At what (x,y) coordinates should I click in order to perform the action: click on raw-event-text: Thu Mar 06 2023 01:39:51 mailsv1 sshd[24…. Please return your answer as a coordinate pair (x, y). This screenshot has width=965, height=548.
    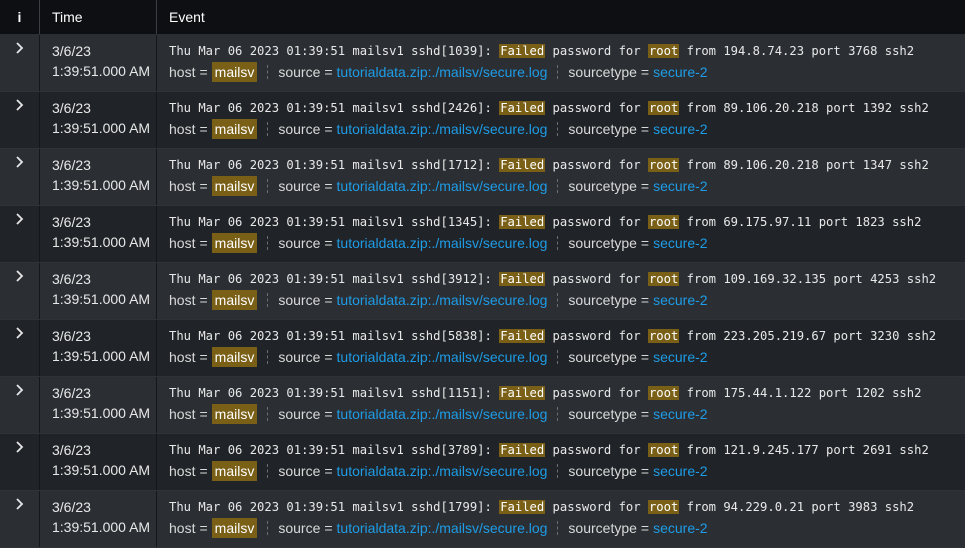
    Looking at the image, I should click on (567, 108).